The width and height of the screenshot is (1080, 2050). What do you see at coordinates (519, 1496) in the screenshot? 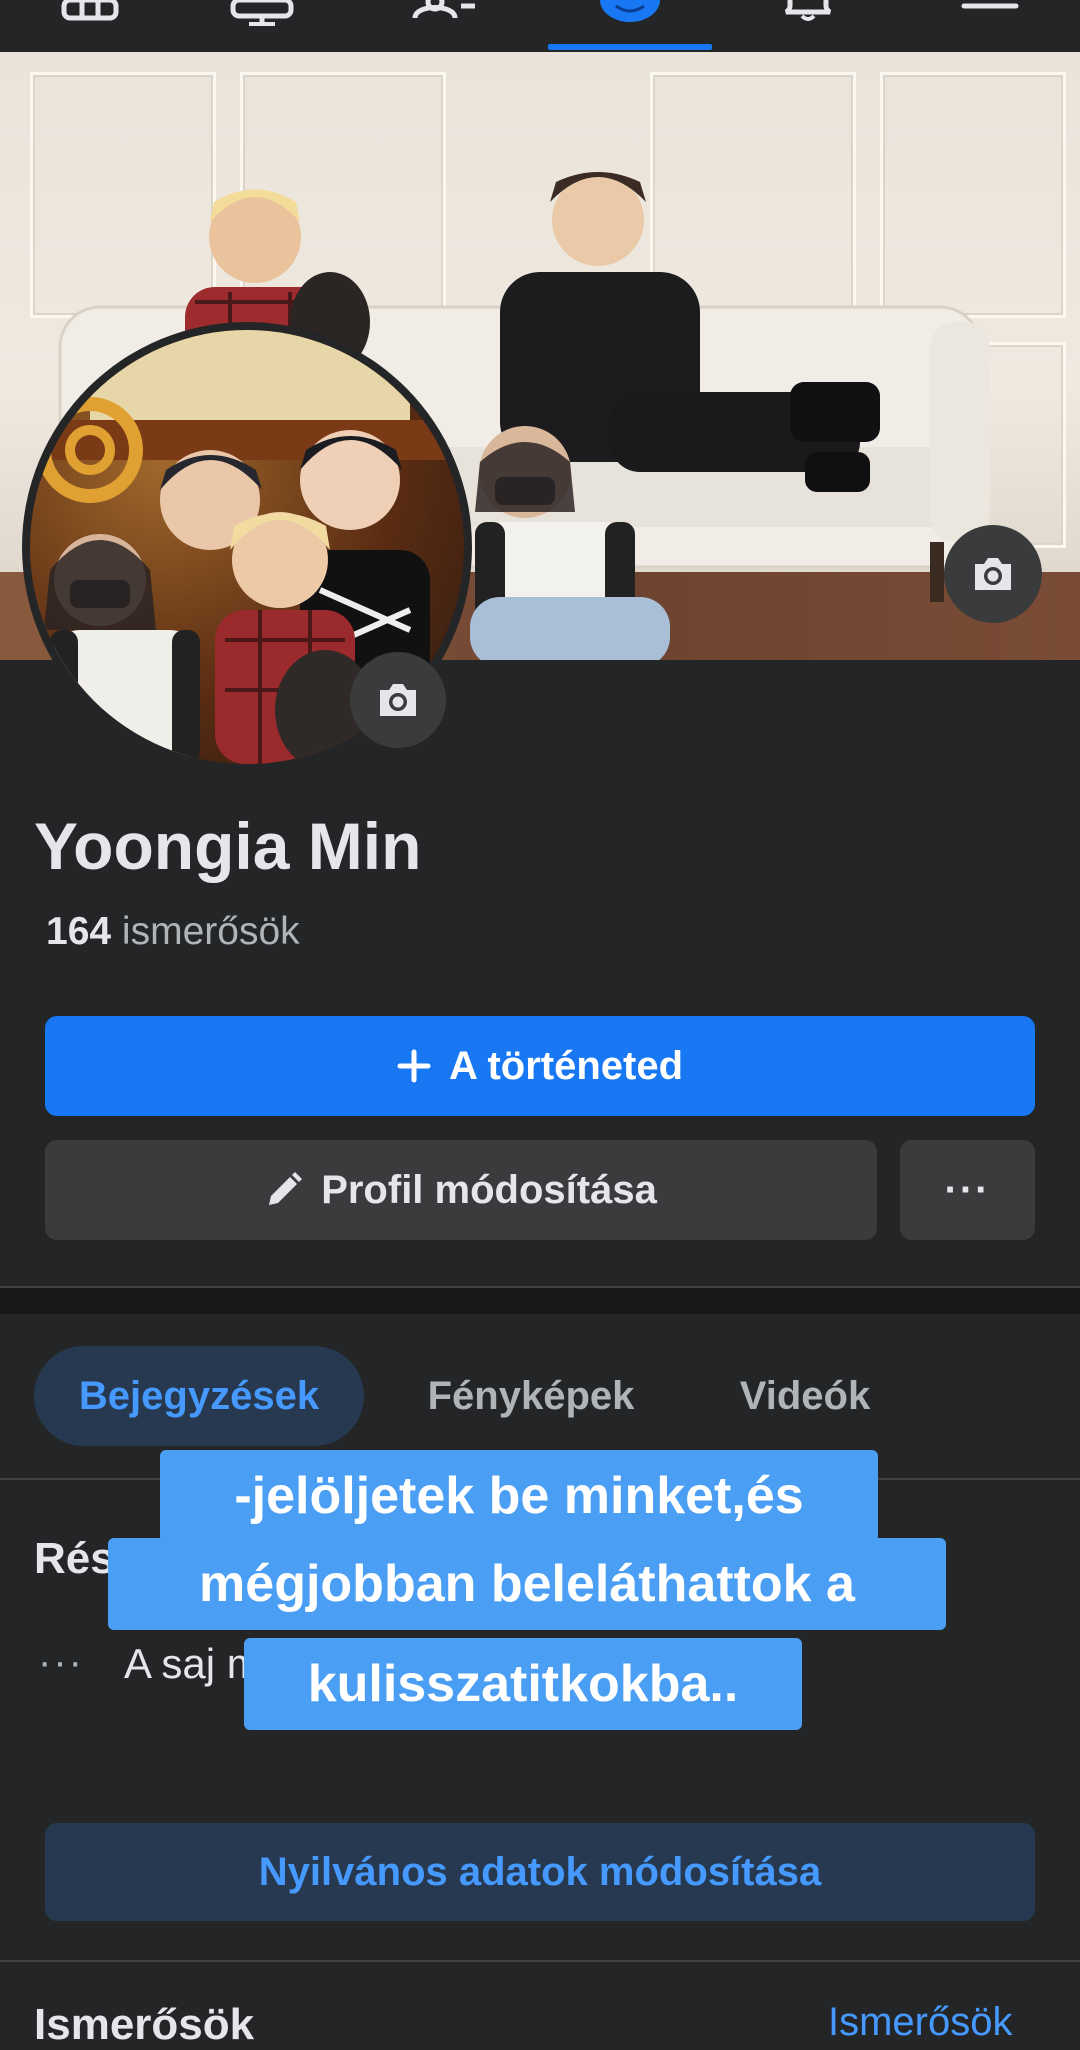
I see `caption-line-1: -jelöljetek be minket,és` at bounding box center [519, 1496].